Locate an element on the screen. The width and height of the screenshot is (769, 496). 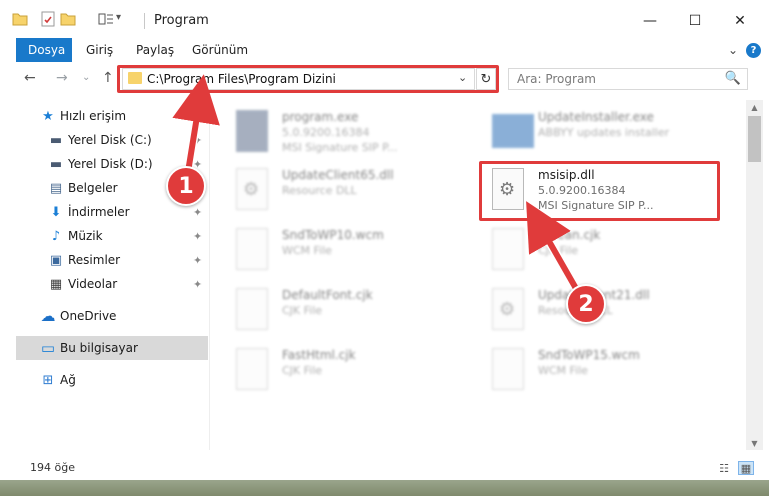
file-tile: UpdateClient65.dll Resource DLL is located at coordinates (340, 191).